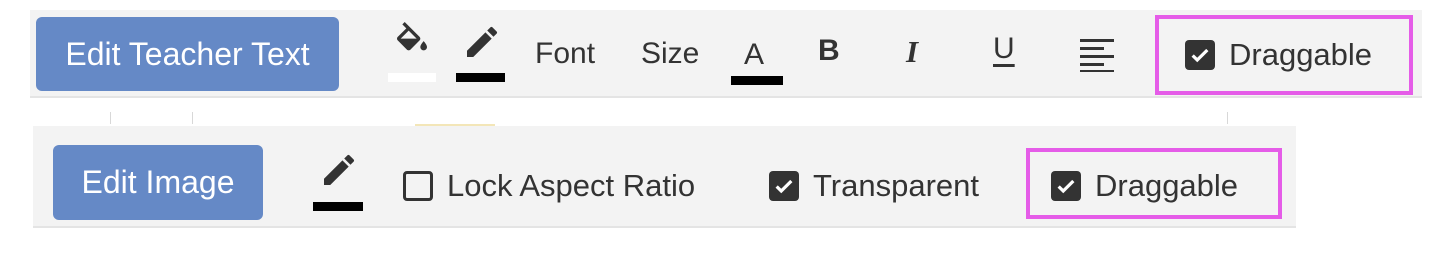  Describe the element at coordinates (338, 206) in the screenshot. I see `image-pen-color-bar` at that location.